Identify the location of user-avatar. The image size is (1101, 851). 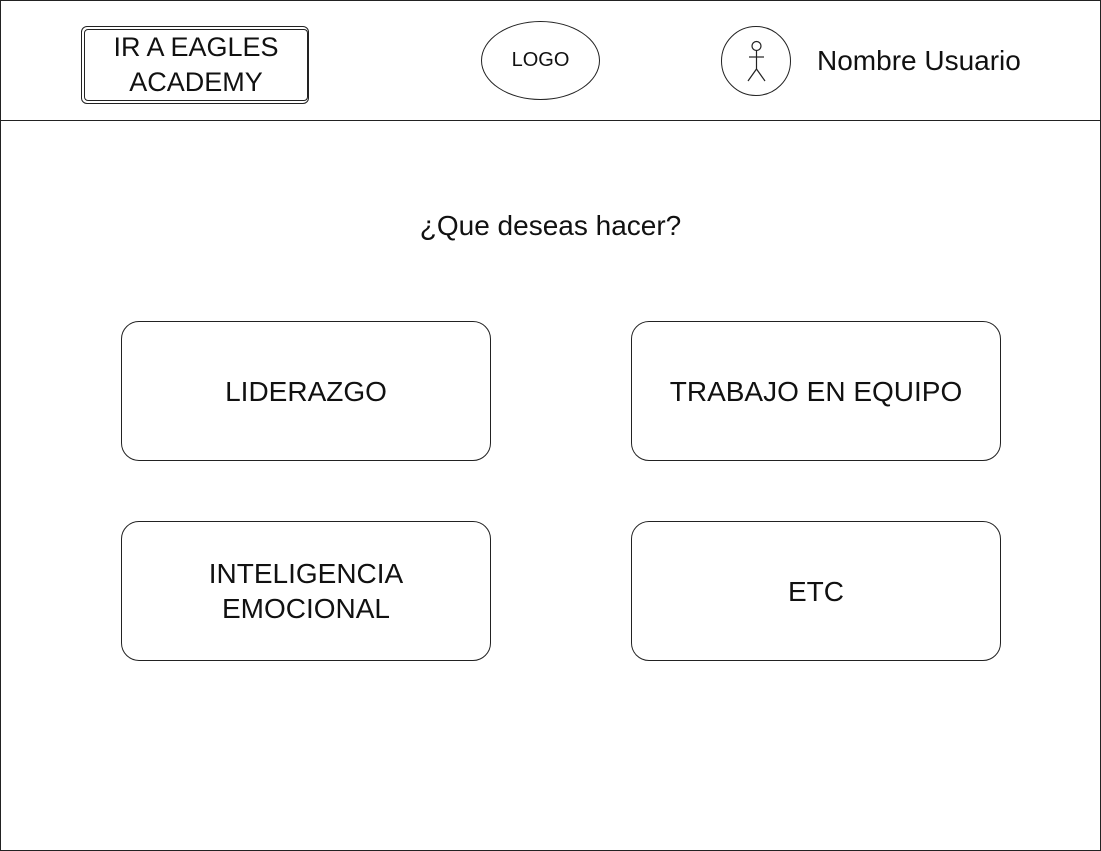
(756, 61).